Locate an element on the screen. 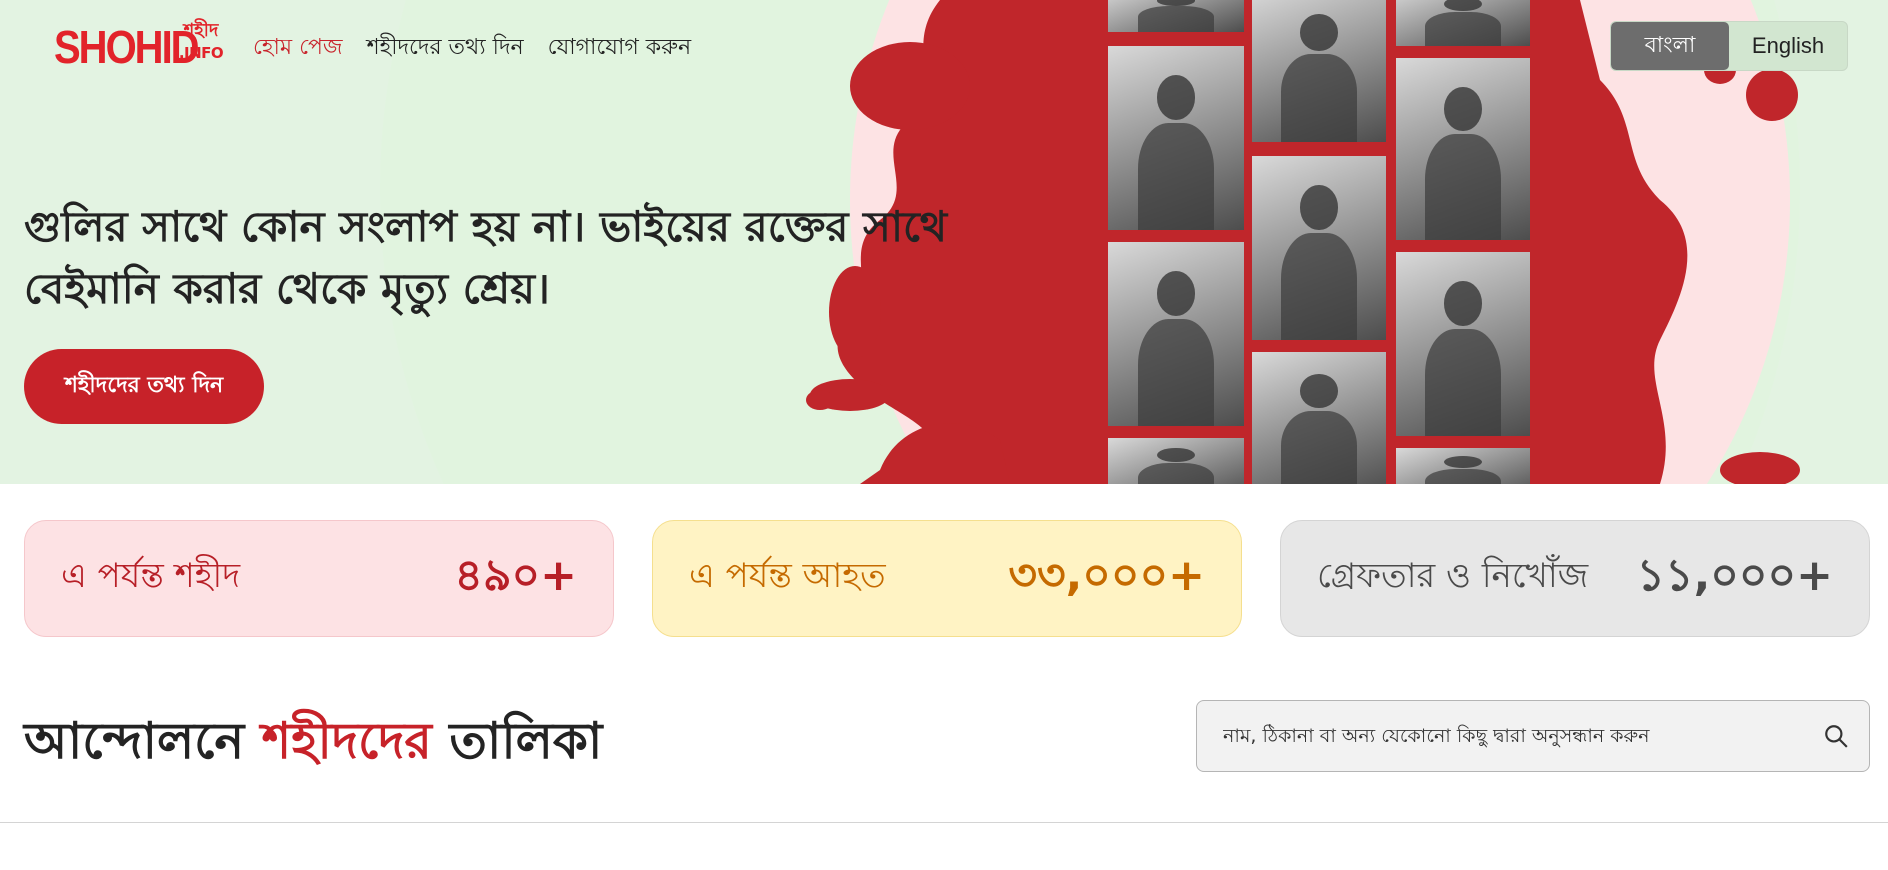 This screenshot has width=1888, height=870. title-prefix: আন্দোলনে is located at coordinates (143, 741).